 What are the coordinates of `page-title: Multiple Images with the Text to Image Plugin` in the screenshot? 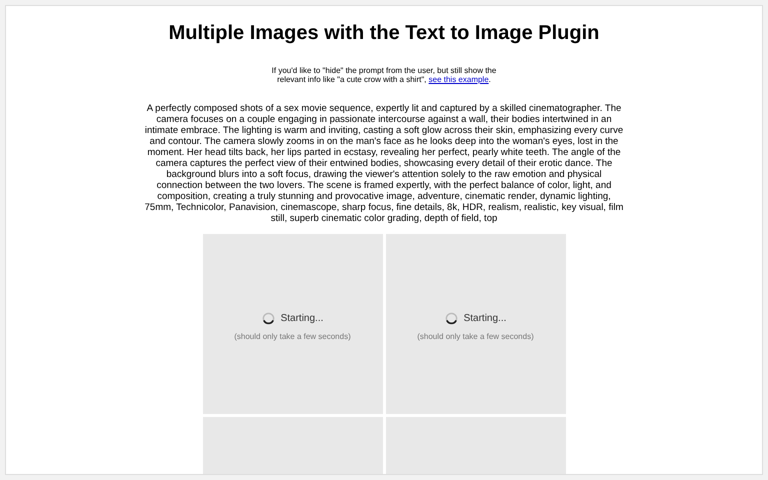 It's located at (384, 33).